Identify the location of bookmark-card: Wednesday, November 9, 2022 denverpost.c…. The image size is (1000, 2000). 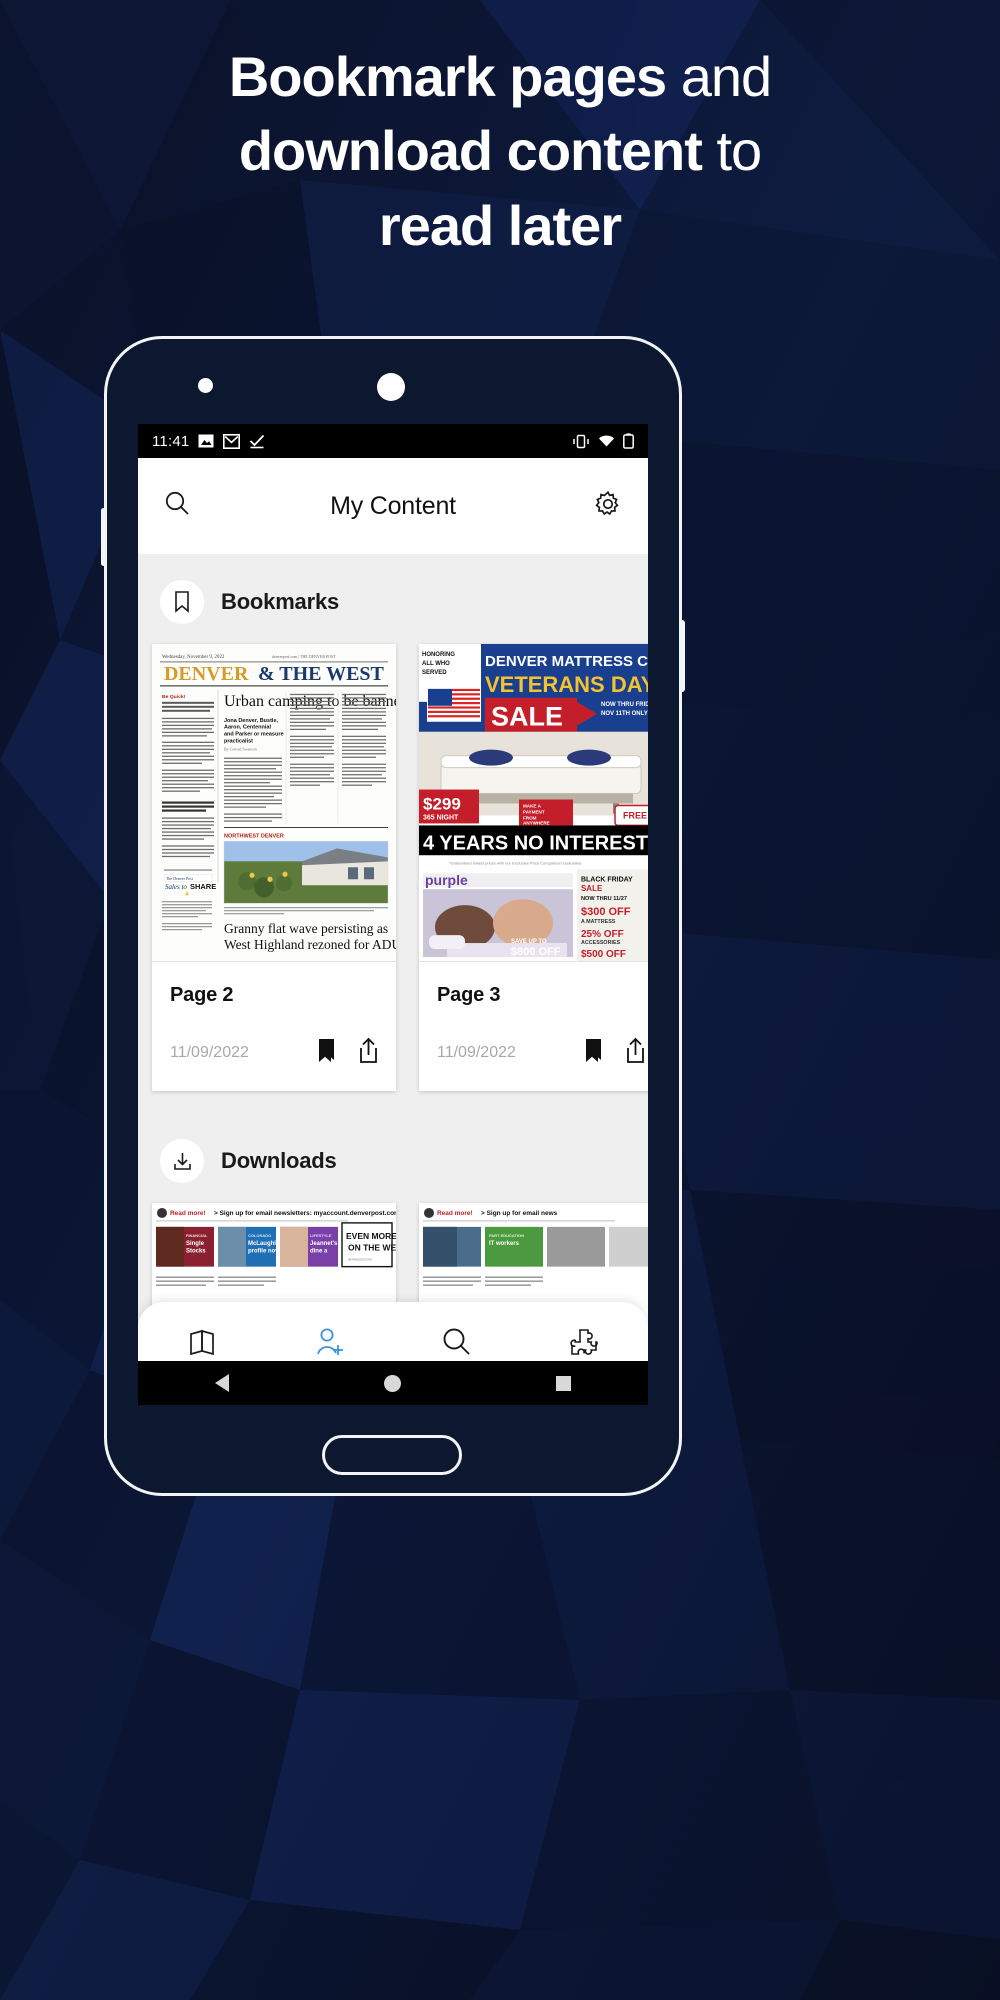
(274, 867).